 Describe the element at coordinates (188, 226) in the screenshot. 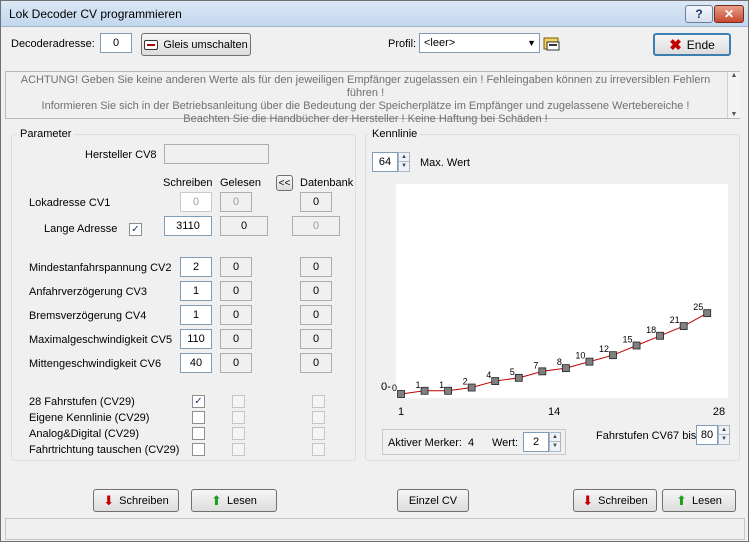

I see `long-address-write: 3110` at that location.